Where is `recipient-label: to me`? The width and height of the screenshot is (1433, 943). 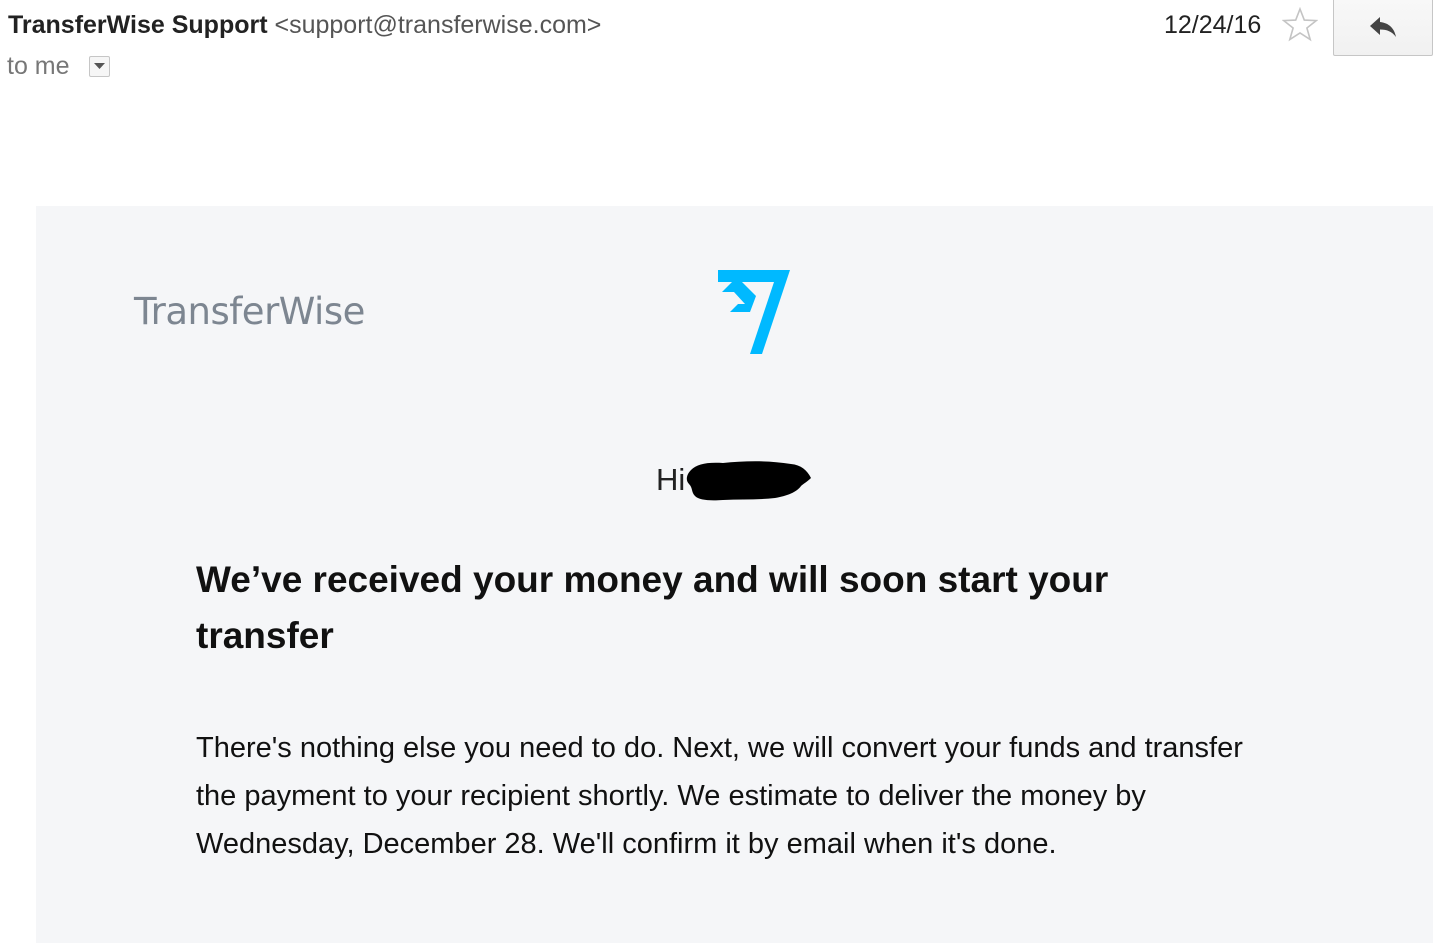
recipient-label: to me is located at coordinates (38, 66).